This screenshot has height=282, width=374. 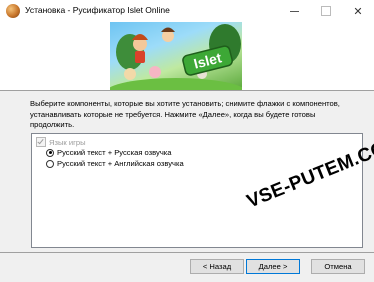 I want to click on category-label: Язык игры, so click(x=67, y=142).